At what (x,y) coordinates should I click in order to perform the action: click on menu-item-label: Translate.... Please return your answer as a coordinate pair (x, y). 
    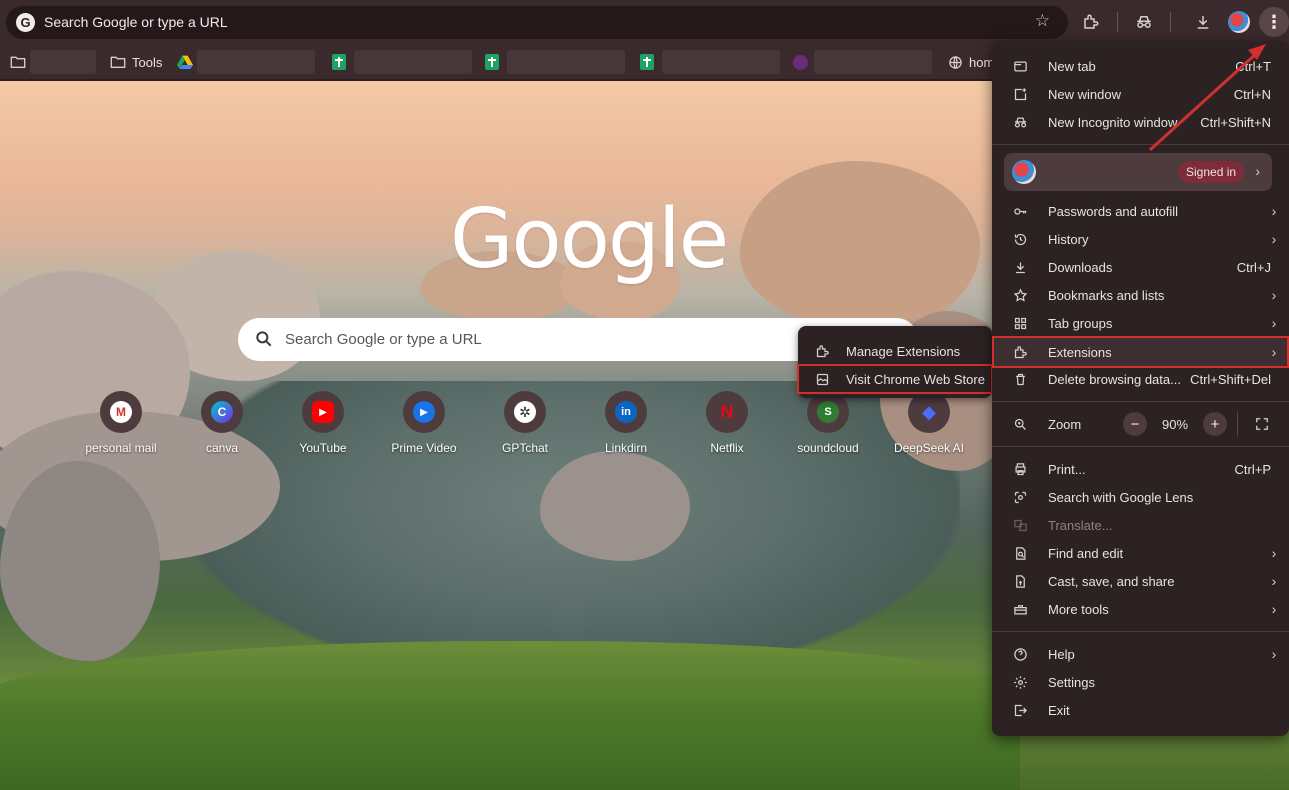
    Looking at the image, I should click on (1080, 525).